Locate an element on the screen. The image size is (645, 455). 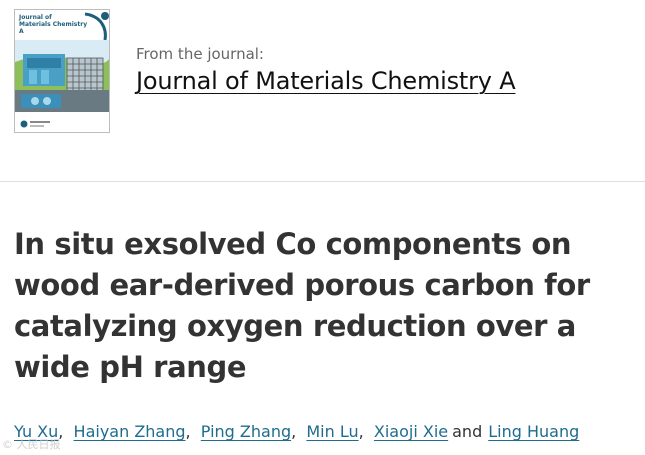
from-journal-label: From the journal: is located at coordinates (200, 54).